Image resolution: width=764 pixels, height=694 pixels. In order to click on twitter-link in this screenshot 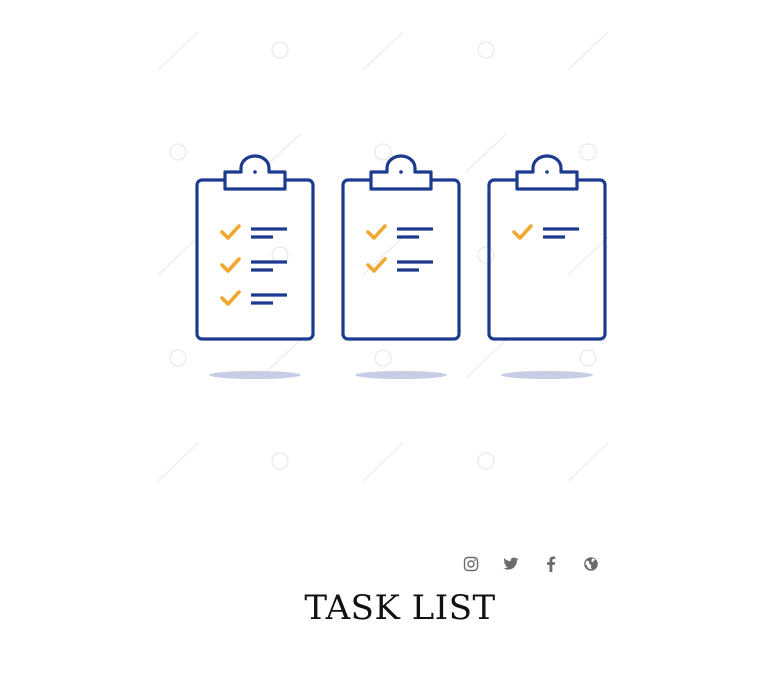, I will do `click(511, 564)`.